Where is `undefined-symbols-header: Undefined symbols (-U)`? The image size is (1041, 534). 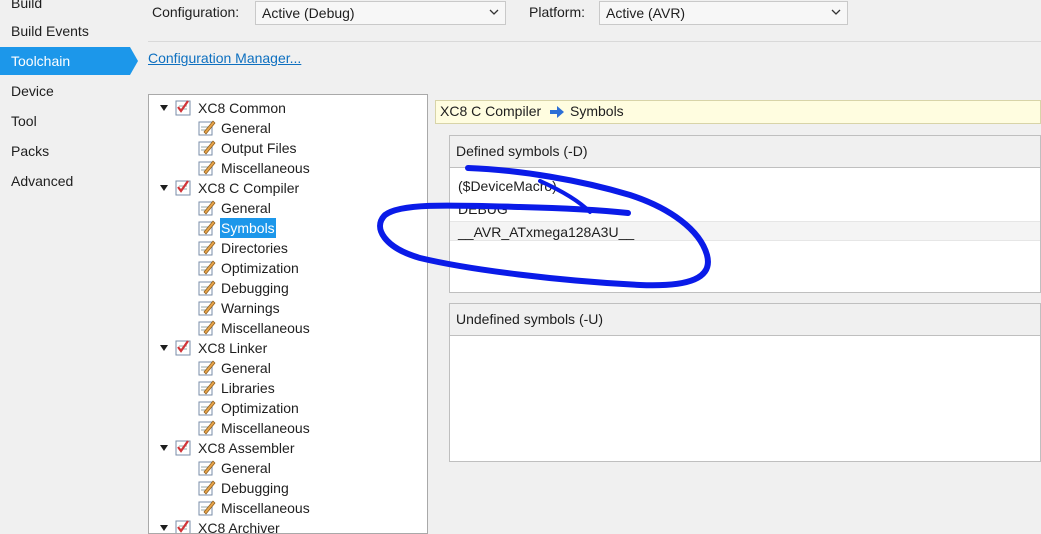
undefined-symbols-header: Undefined symbols (-U) is located at coordinates (745, 320).